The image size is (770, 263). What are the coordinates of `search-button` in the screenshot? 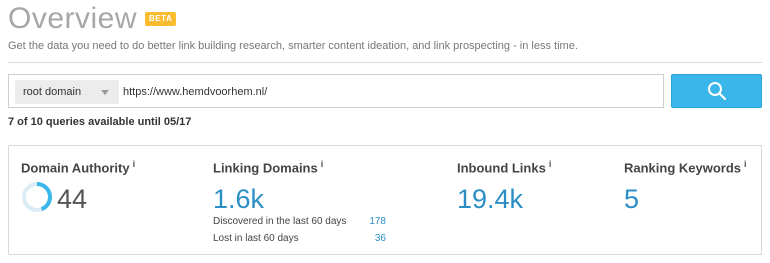 It's located at (716, 91).